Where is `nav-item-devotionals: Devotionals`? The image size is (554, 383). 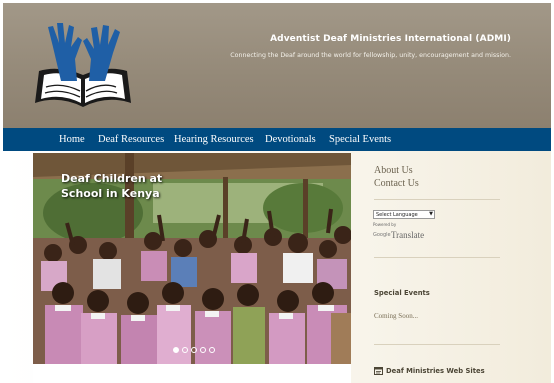
nav-item-devotionals: Devotionals is located at coordinates (290, 139).